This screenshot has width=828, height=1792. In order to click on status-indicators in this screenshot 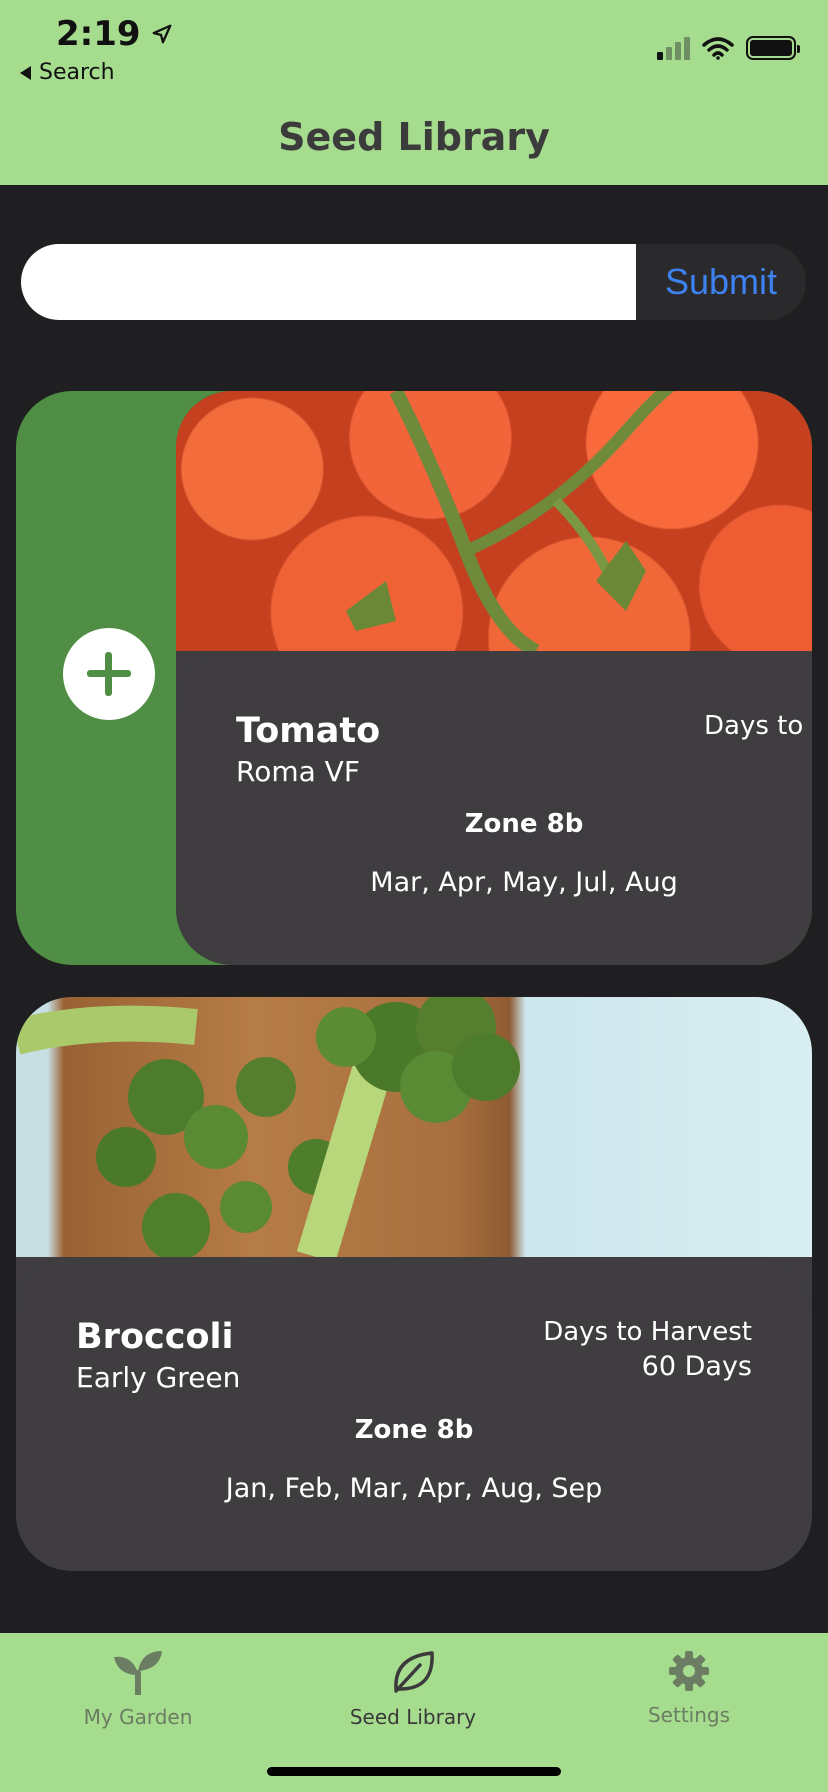, I will do `click(728, 48)`.